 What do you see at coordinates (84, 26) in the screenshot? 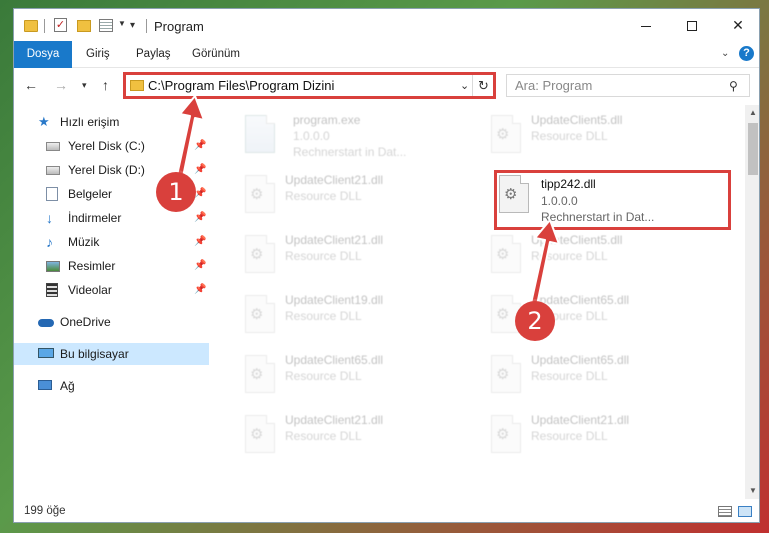
I see `new-folder-icon` at bounding box center [84, 26].